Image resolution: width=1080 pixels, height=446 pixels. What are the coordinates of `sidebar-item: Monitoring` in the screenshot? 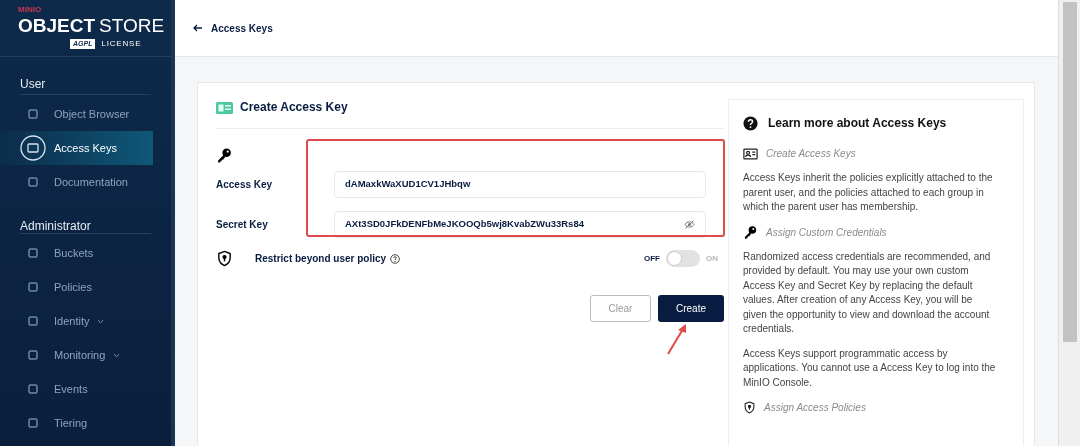 It's located at (76, 355).